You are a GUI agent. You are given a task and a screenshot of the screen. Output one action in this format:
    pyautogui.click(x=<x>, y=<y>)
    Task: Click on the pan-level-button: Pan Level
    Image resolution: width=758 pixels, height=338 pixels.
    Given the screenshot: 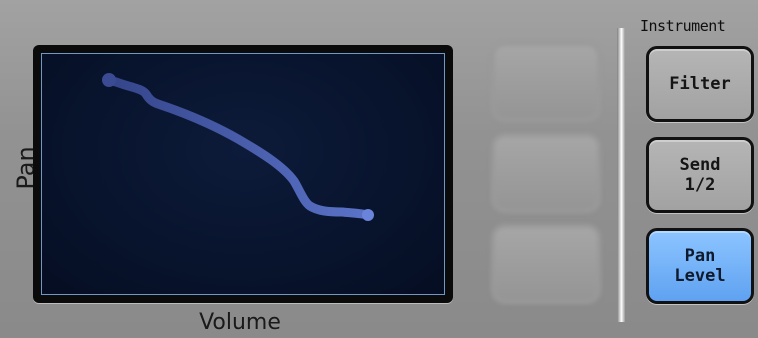 What is the action you would take?
    pyautogui.click(x=700, y=266)
    